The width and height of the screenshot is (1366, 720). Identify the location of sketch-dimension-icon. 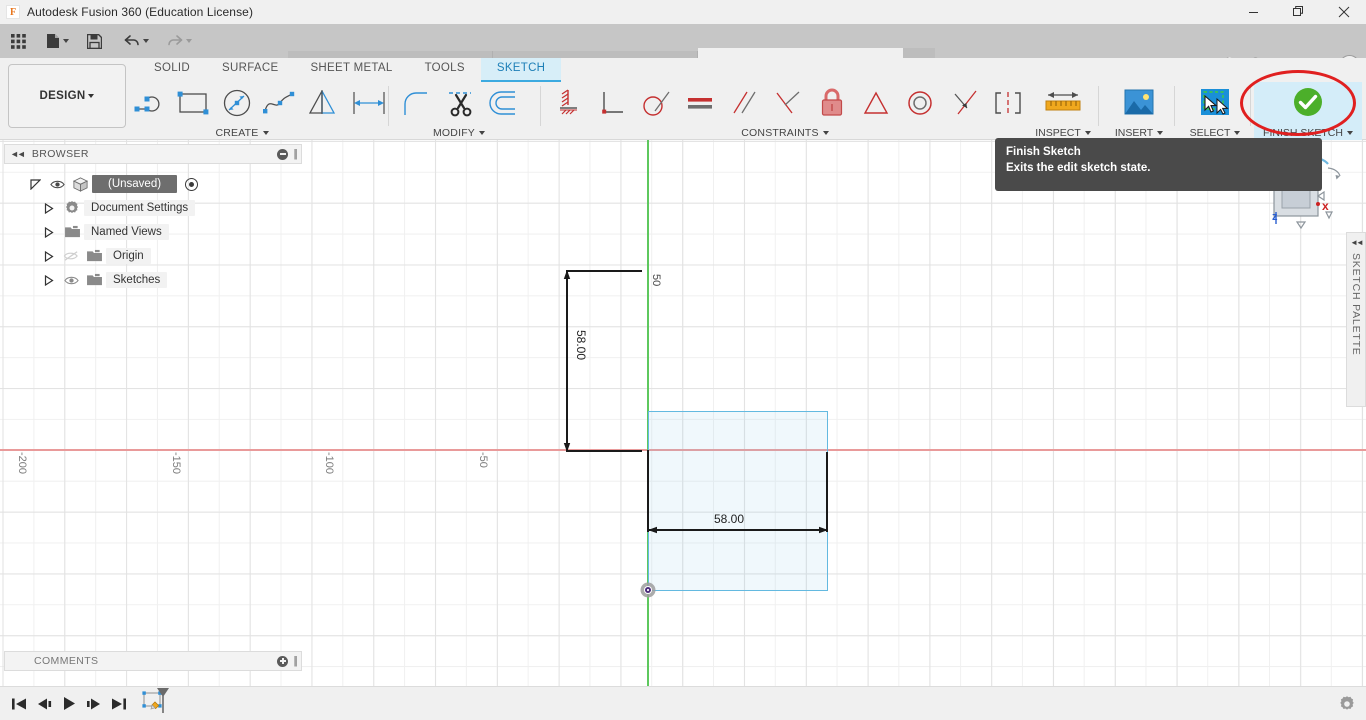
(369, 103).